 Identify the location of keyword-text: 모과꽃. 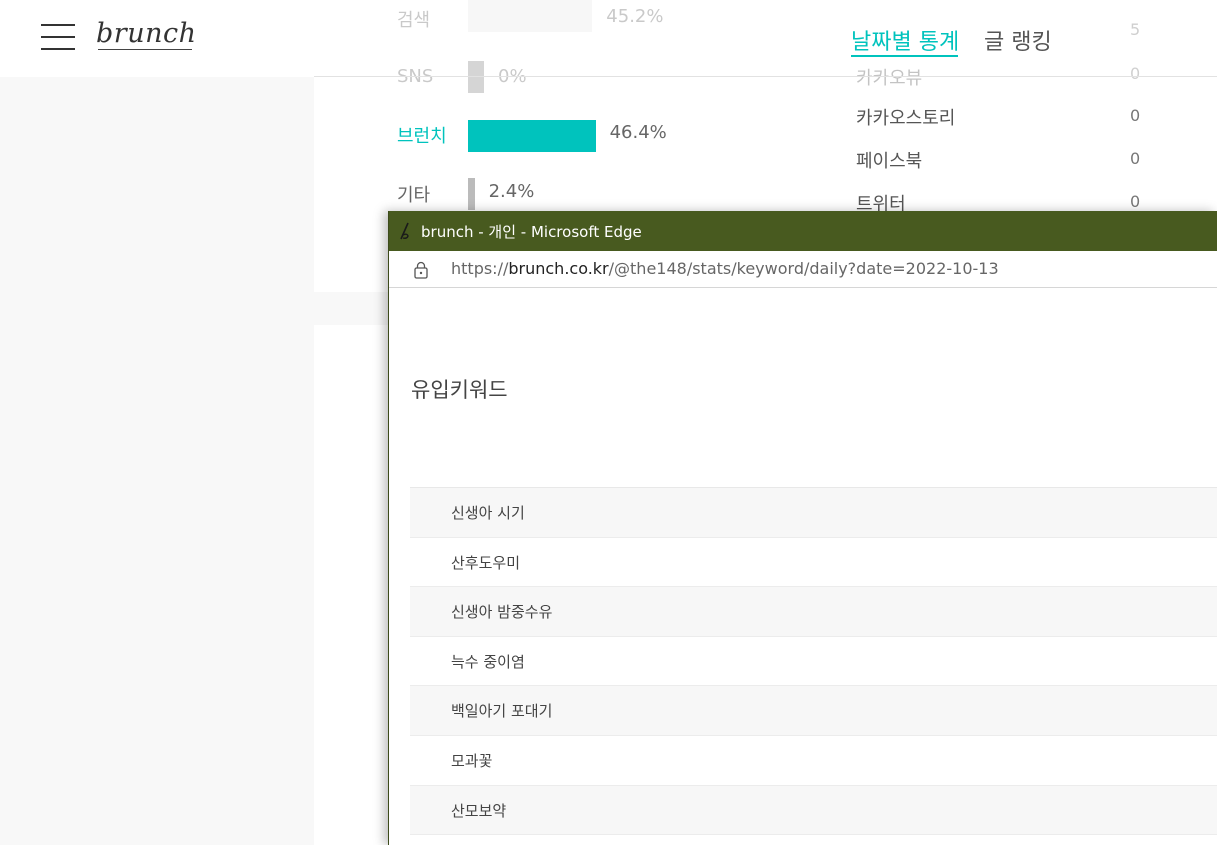
(472, 760).